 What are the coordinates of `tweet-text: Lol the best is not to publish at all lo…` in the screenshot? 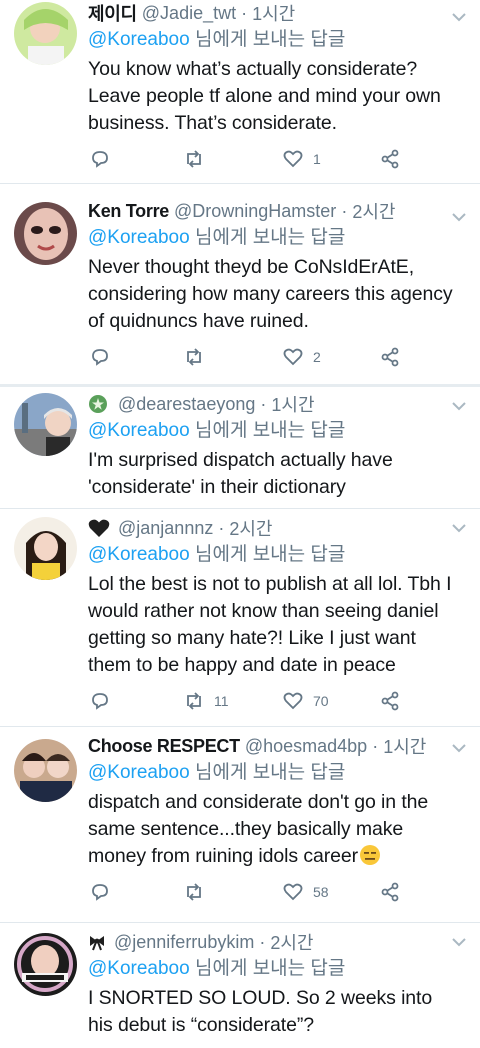 It's located at (270, 624).